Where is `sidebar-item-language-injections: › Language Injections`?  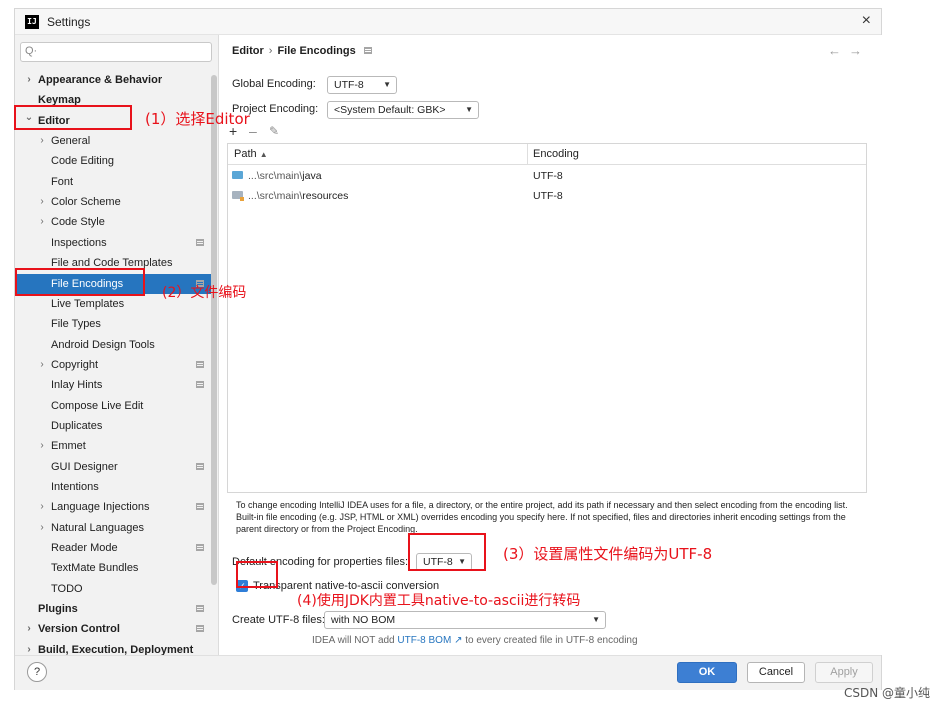 sidebar-item-language-injections: › Language Injections is located at coordinates (113, 507).